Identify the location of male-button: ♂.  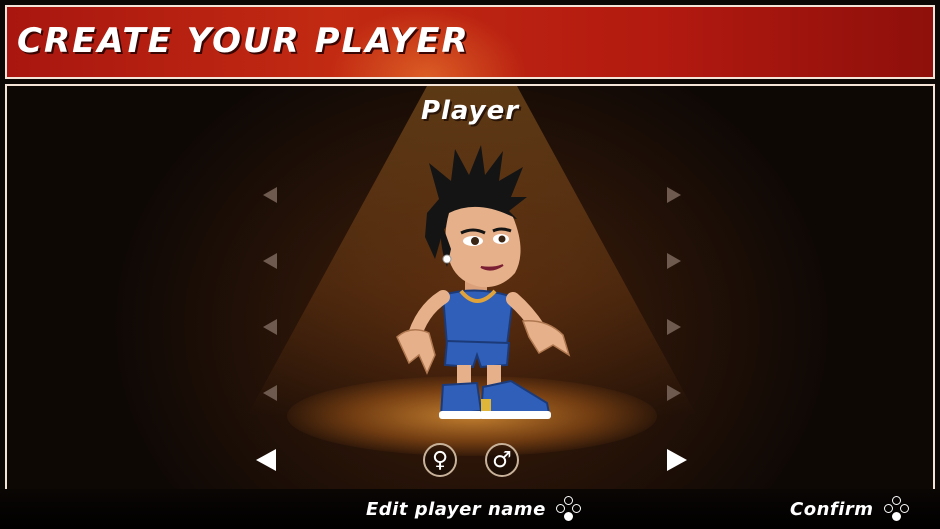
(502, 460).